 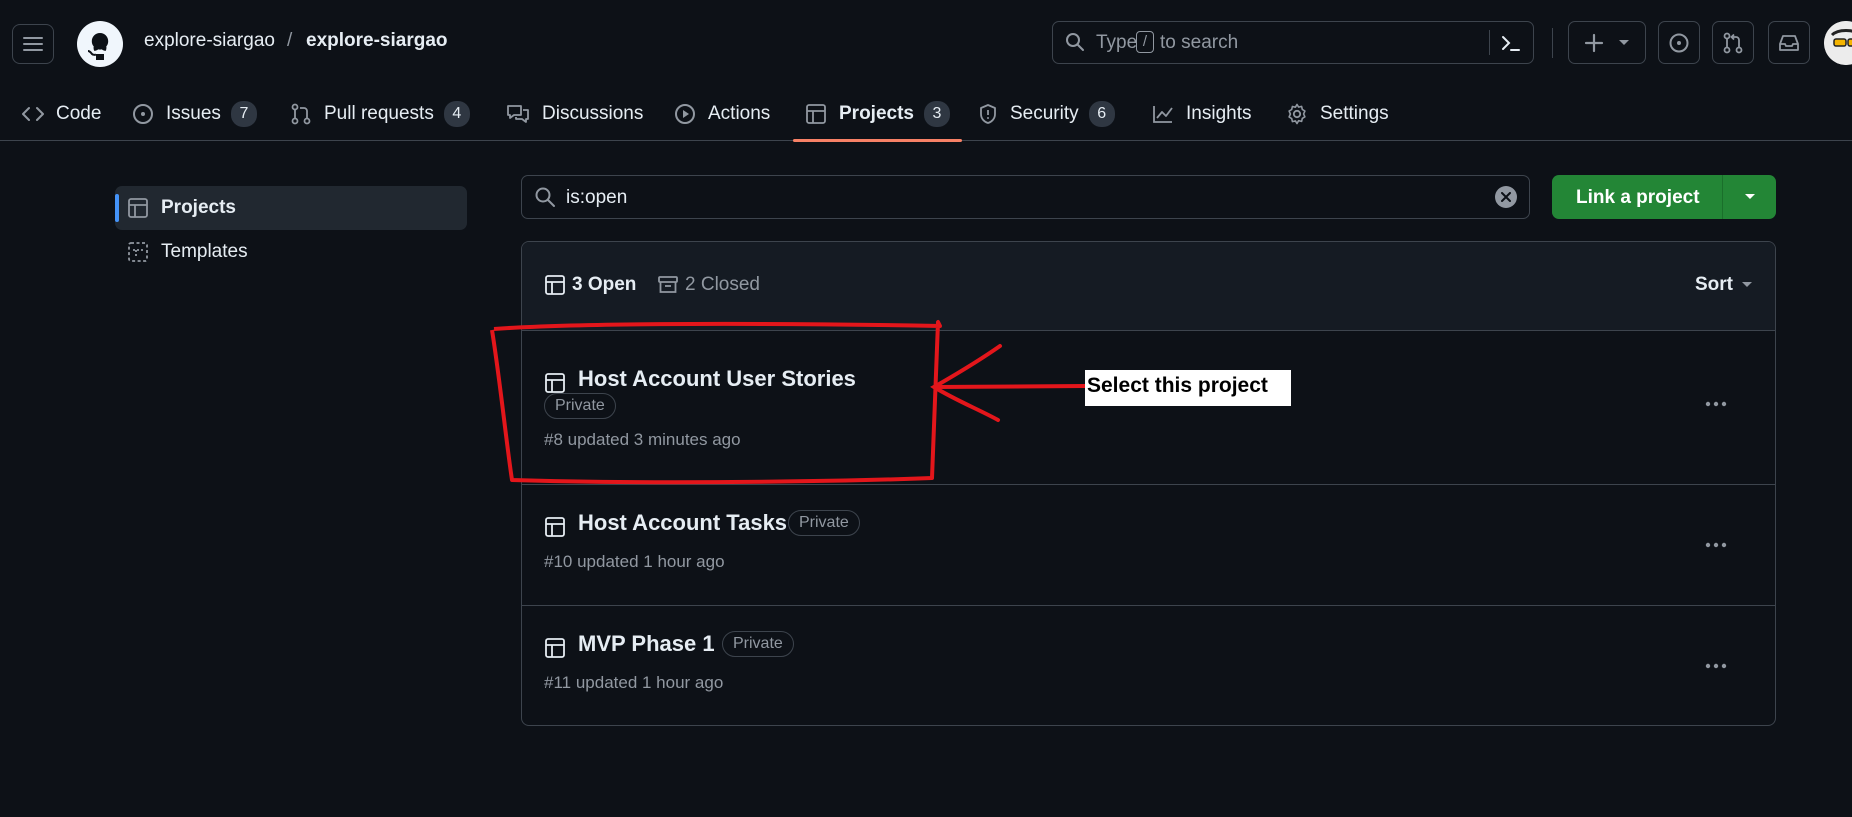 I want to click on link-project-button: Link a project, so click(x=1664, y=197).